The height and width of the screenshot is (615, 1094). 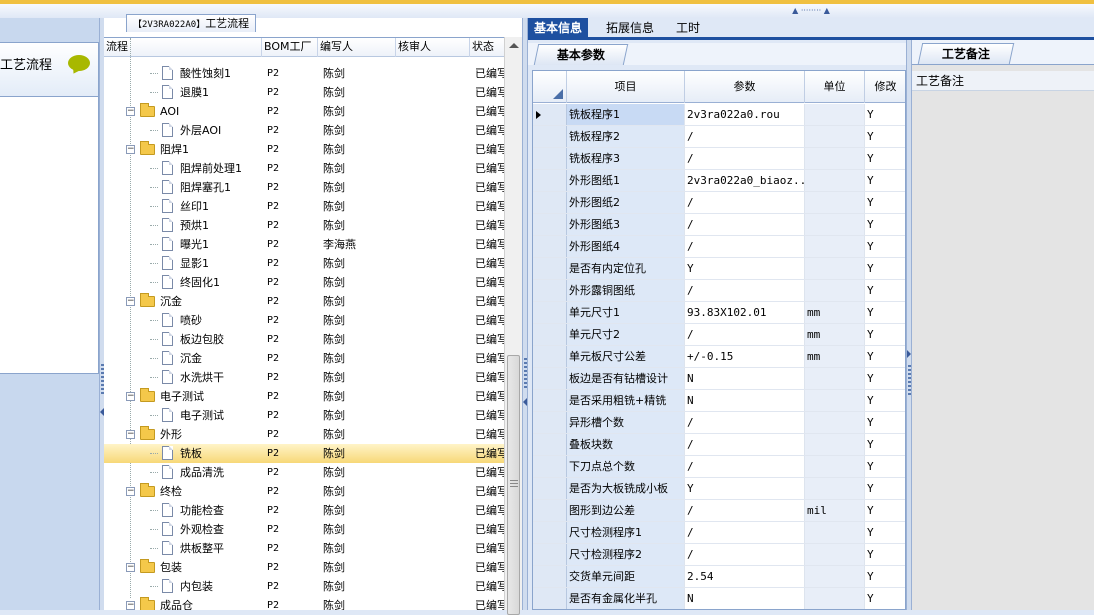 What do you see at coordinates (306, 244) in the screenshot?
I see `tree-row: 曝光1 P2 李海燕 已编写` at bounding box center [306, 244].